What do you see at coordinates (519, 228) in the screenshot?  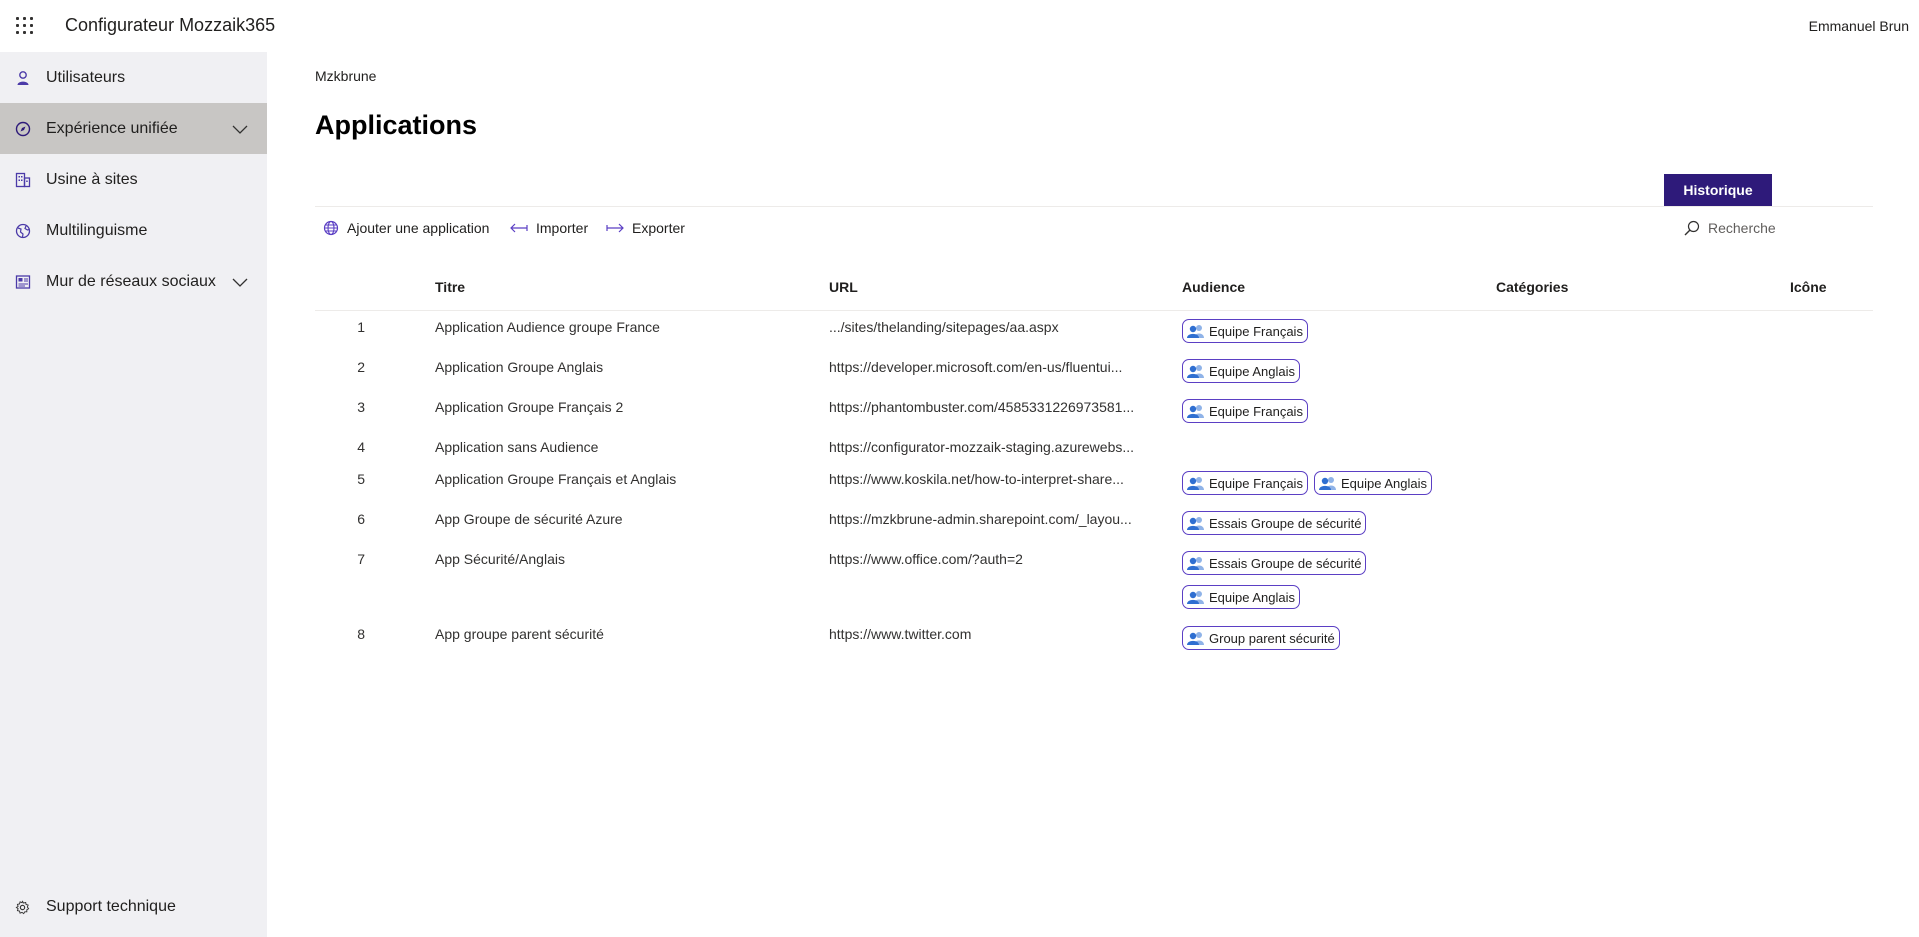 I see `arrow-left-icon` at bounding box center [519, 228].